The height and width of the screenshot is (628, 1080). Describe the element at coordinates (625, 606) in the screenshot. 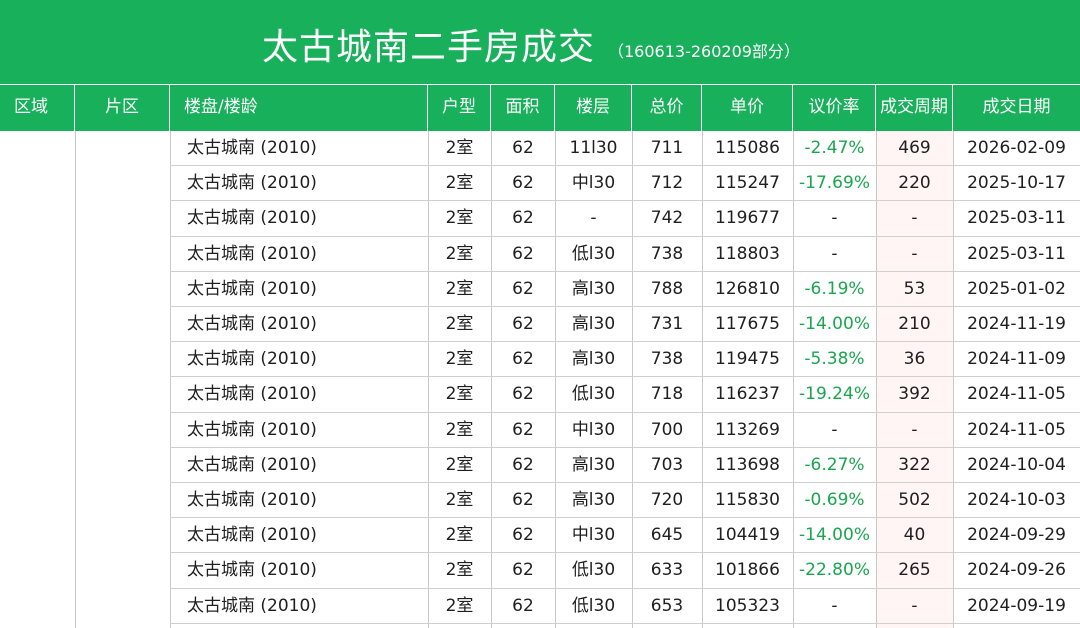

I see `table-row: 太古城南 (2010) 2室 62 低l30 653 105323 - - 2024-09-19` at that location.